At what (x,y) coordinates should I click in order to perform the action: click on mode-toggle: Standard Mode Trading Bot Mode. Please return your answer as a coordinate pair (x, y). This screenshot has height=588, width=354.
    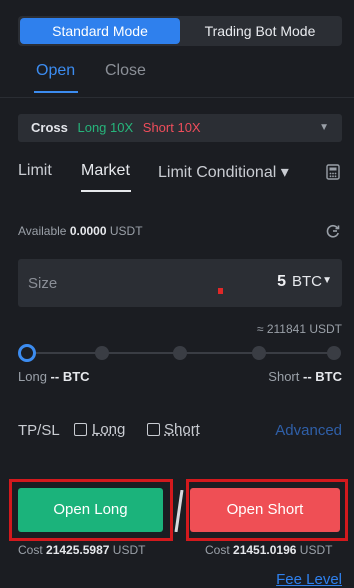
    Looking at the image, I should click on (180, 31).